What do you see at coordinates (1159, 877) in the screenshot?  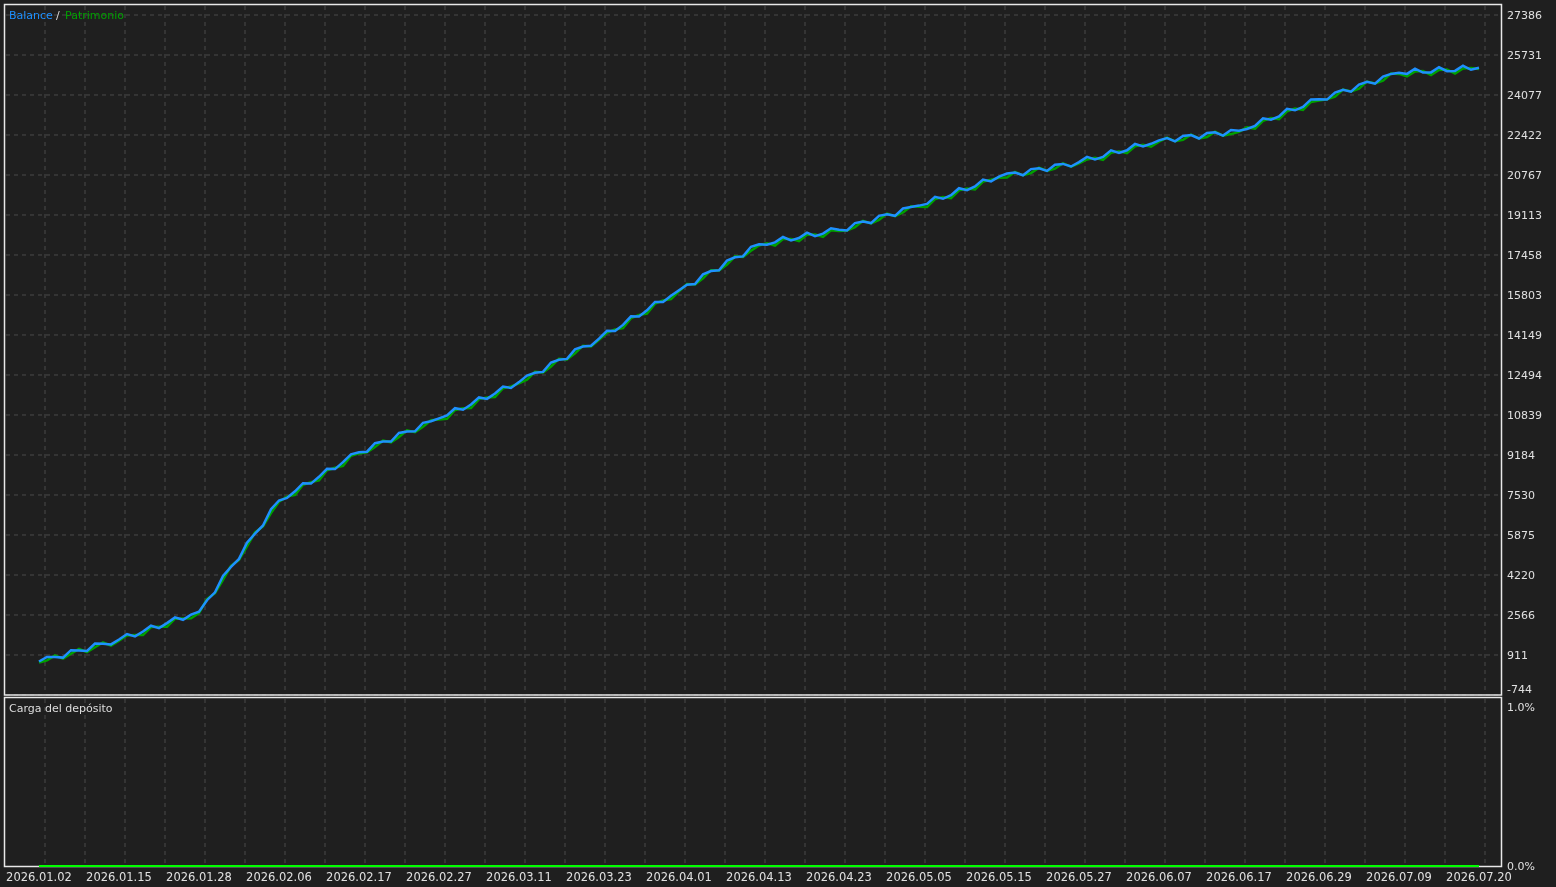 I see `date-label: 2026.06.07` at bounding box center [1159, 877].